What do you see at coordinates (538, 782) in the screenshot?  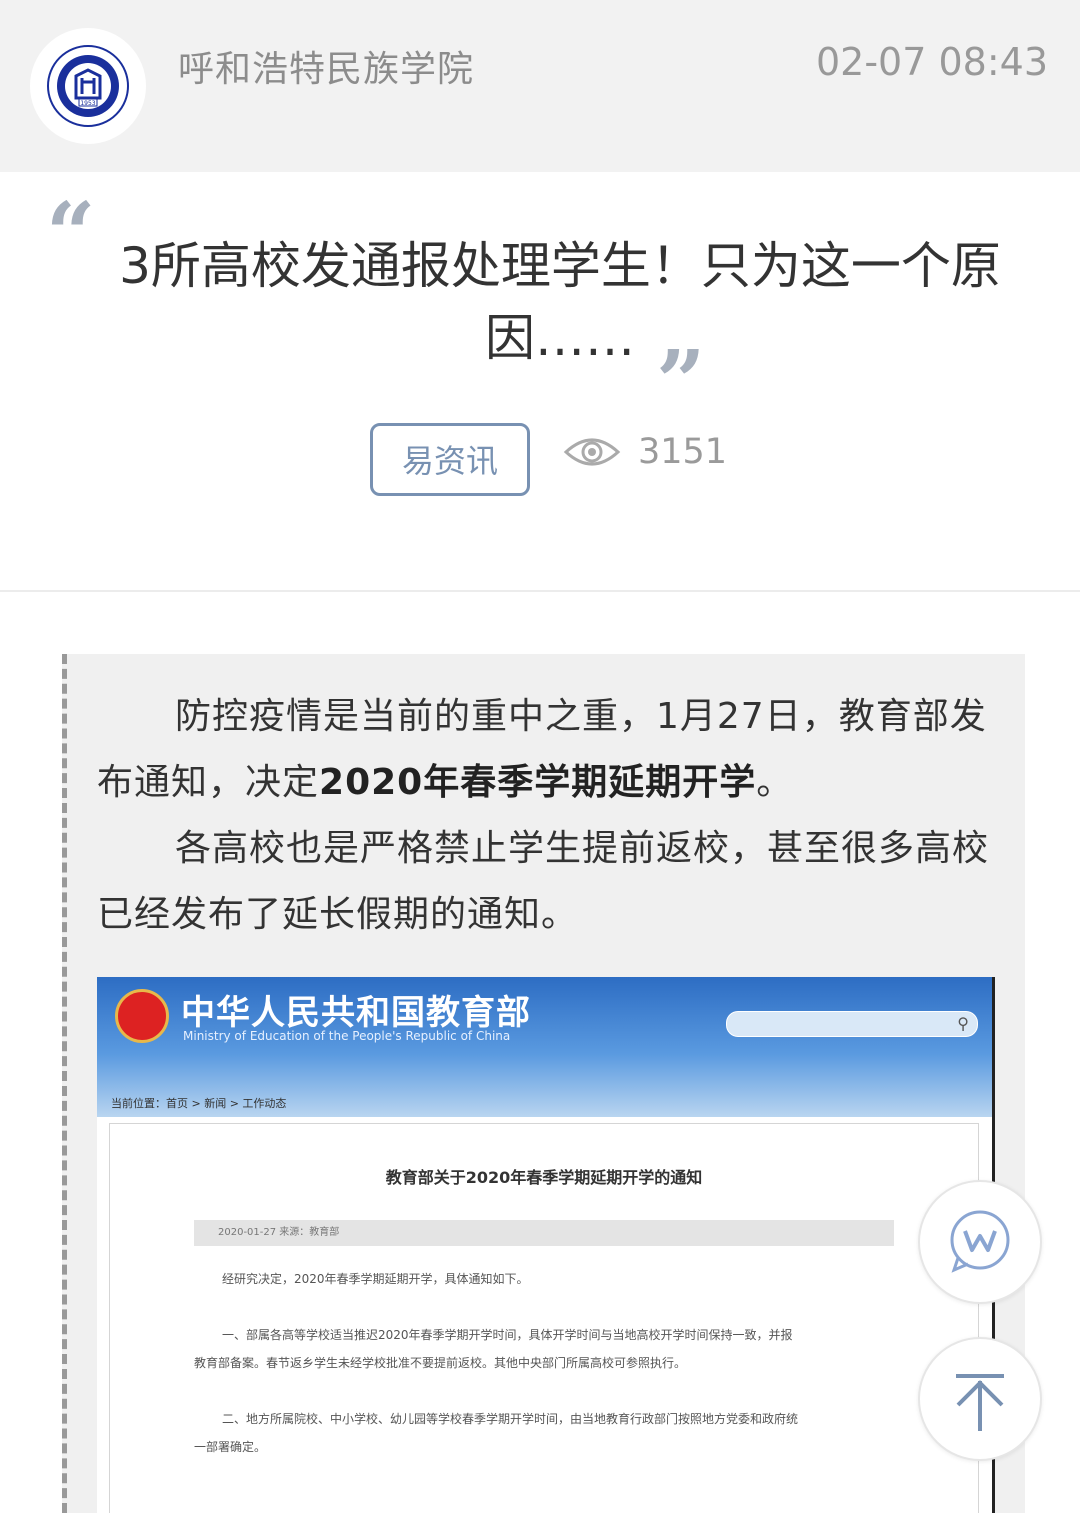 I see `paragraph-1-bold: 2020年春季学期延期开学` at bounding box center [538, 782].